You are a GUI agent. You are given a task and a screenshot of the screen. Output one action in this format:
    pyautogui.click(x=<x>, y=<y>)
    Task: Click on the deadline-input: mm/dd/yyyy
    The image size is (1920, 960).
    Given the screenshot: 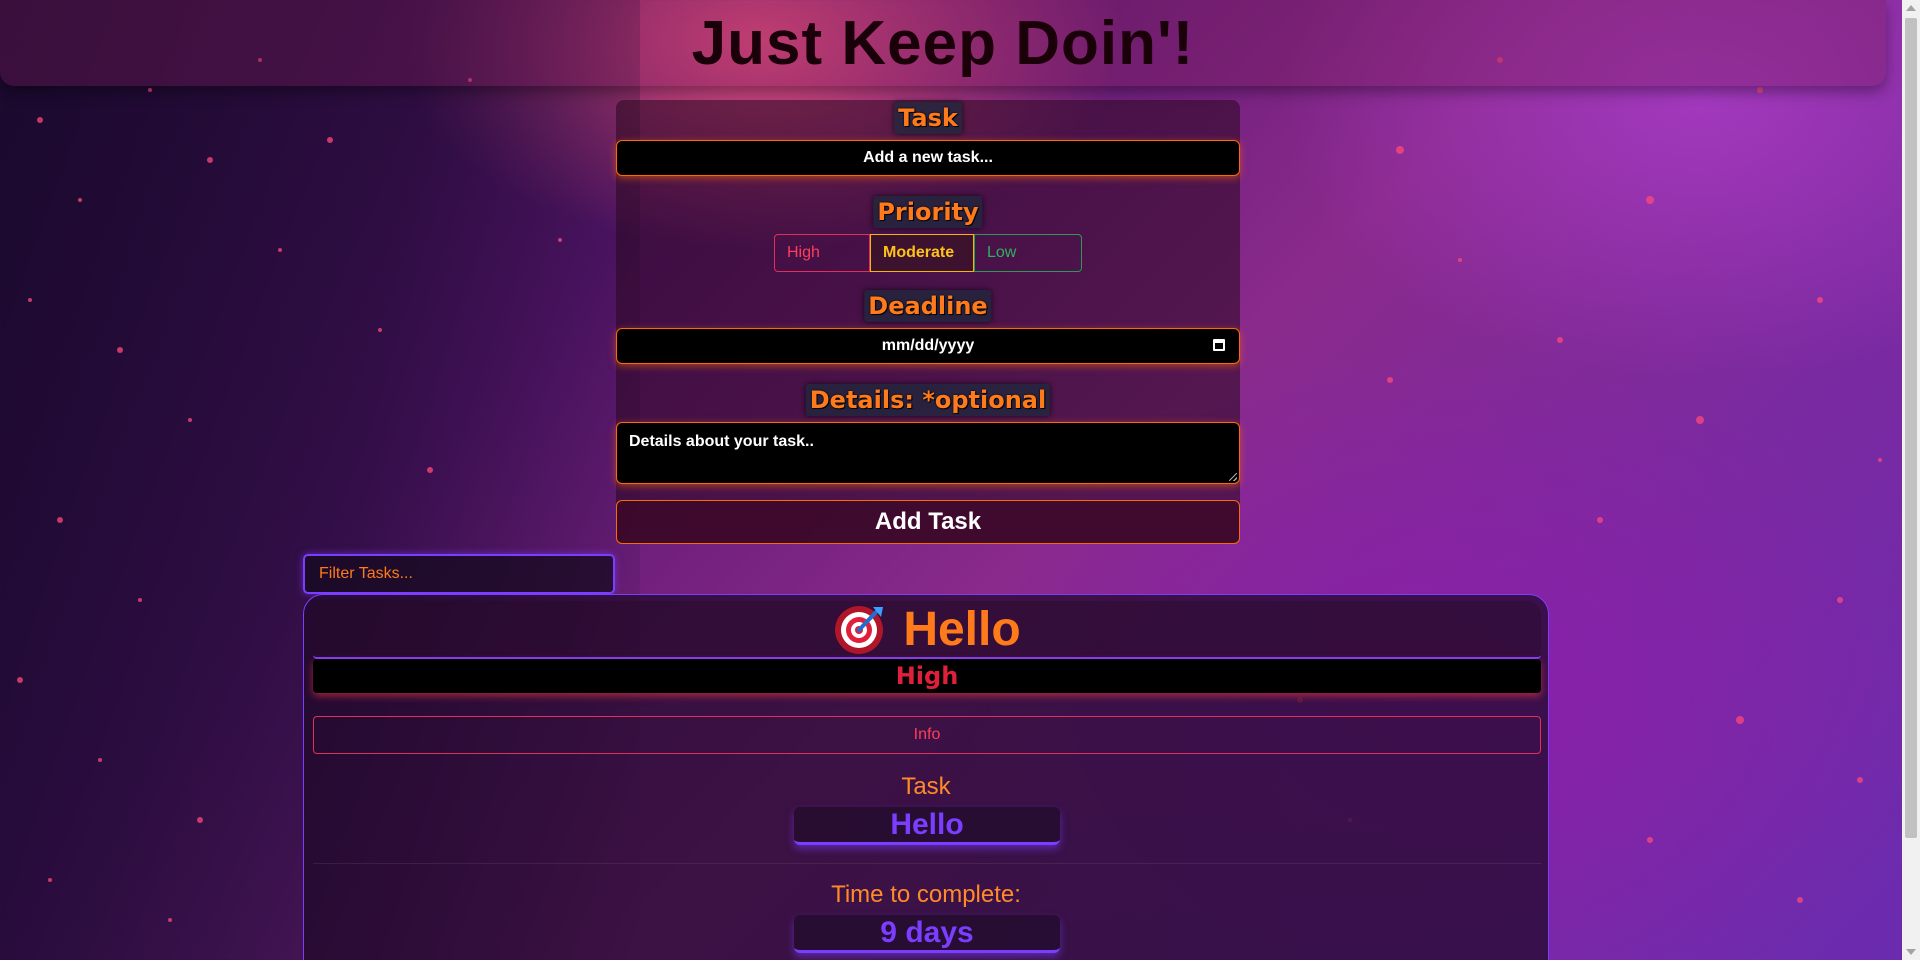 What is the action you would take?
    pyautogui.click(x=928, y=346)
    